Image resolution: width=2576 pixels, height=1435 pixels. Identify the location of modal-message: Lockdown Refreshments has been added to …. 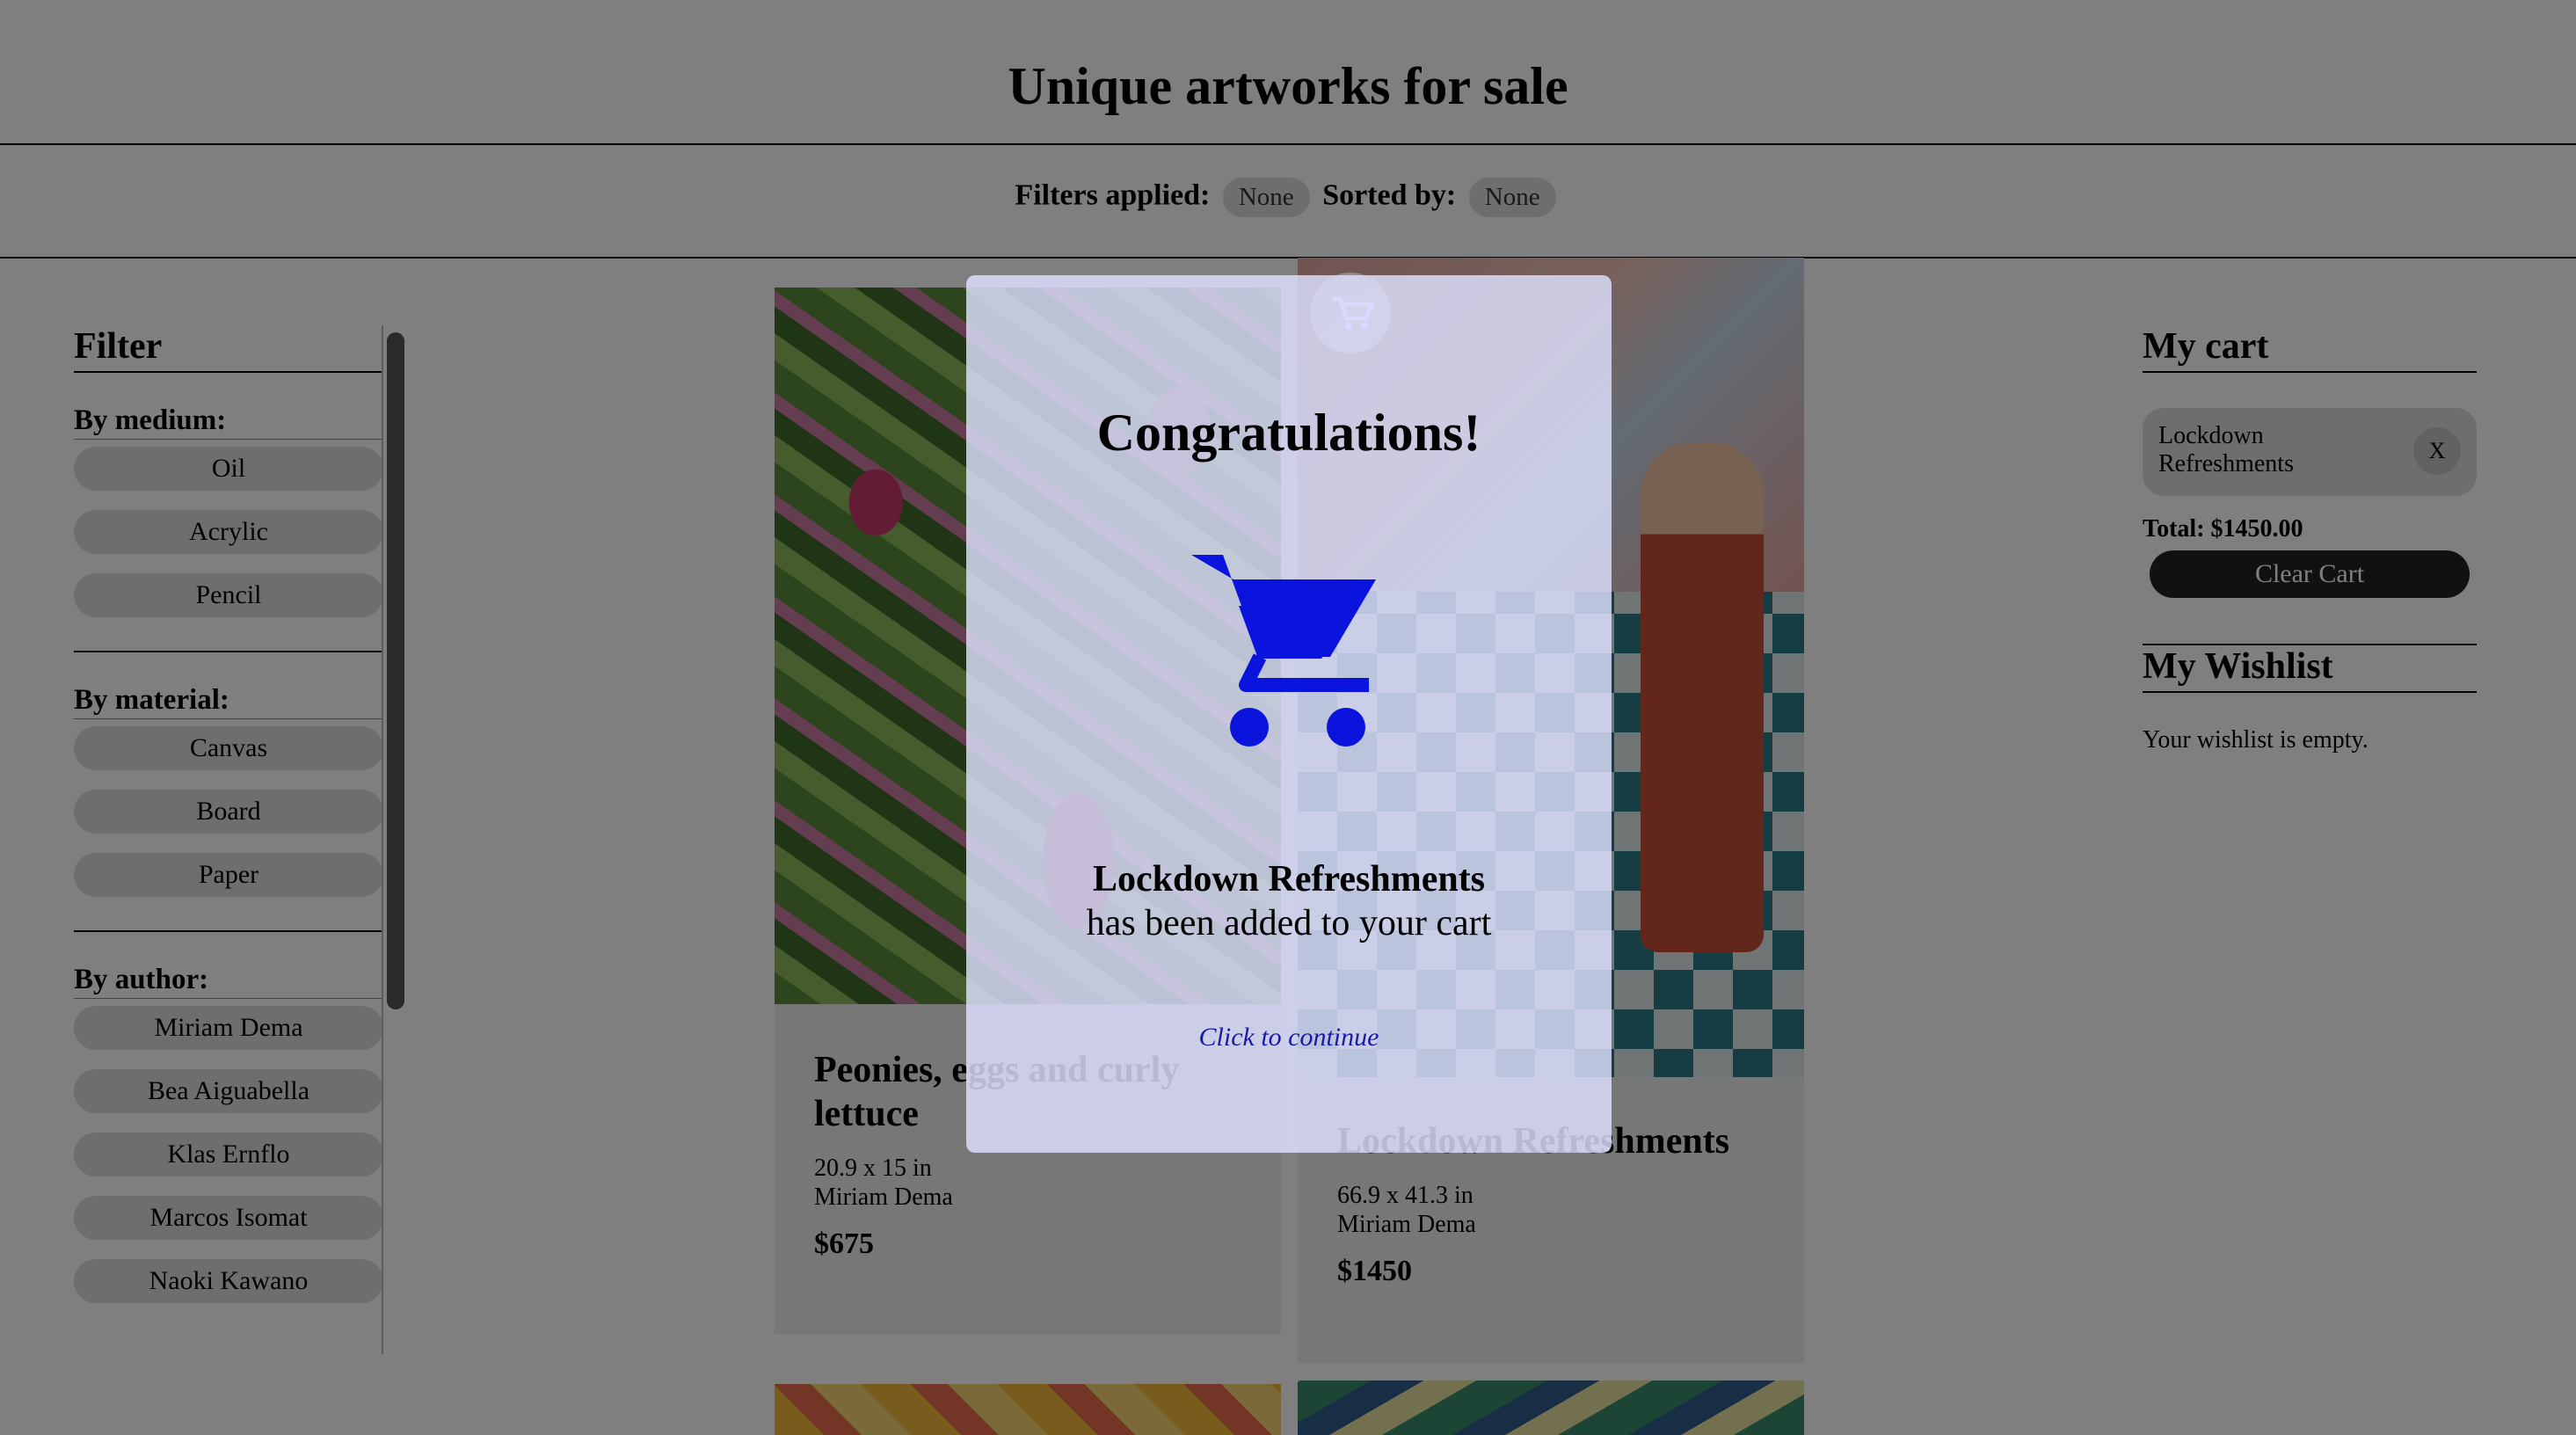
(1289, 901).